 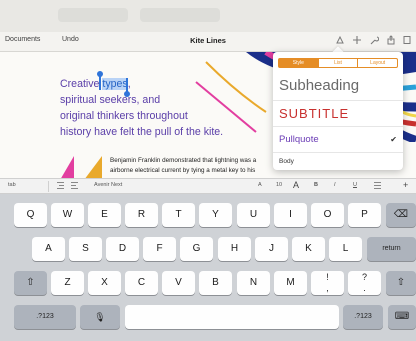 I want to click on underline-button: U, so click(x=355, y=185).